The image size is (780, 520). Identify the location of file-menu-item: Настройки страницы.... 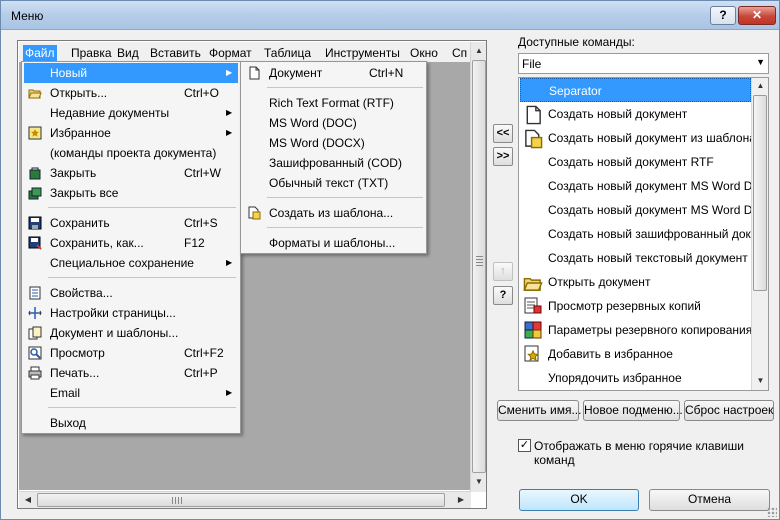
(131, 313).